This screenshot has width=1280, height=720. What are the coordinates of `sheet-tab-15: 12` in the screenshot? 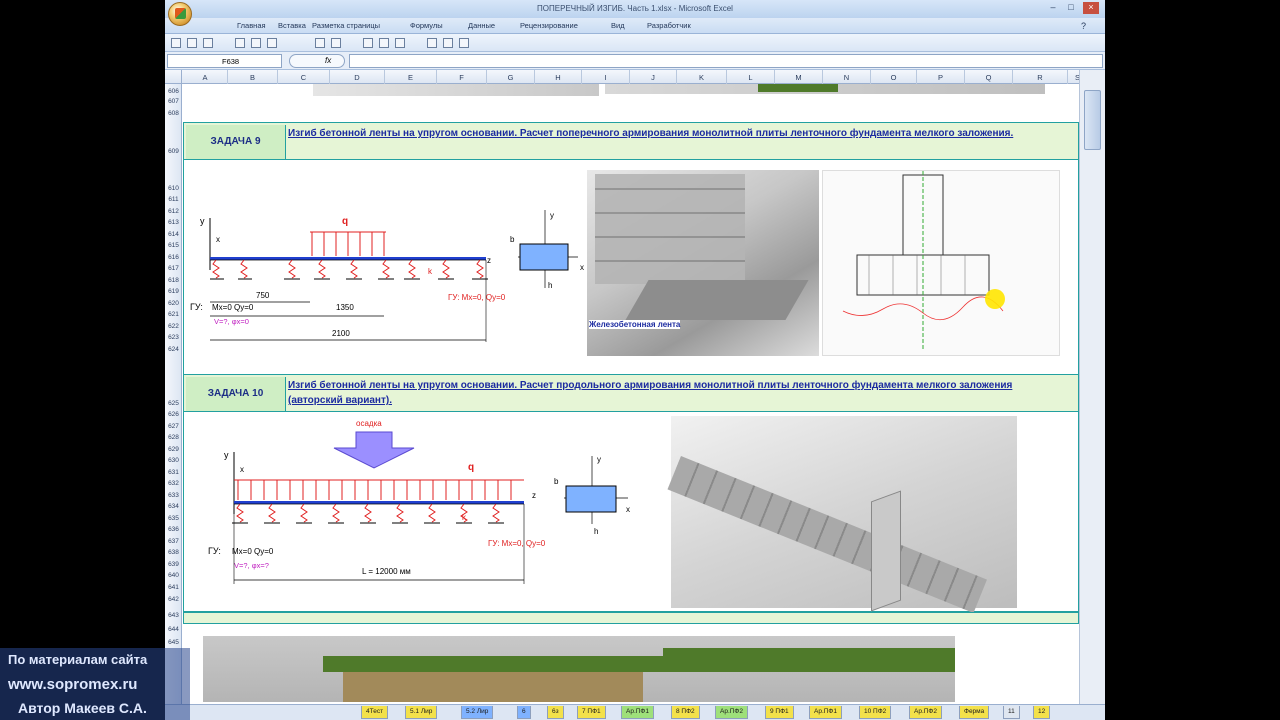 It's located at (1042, 712).